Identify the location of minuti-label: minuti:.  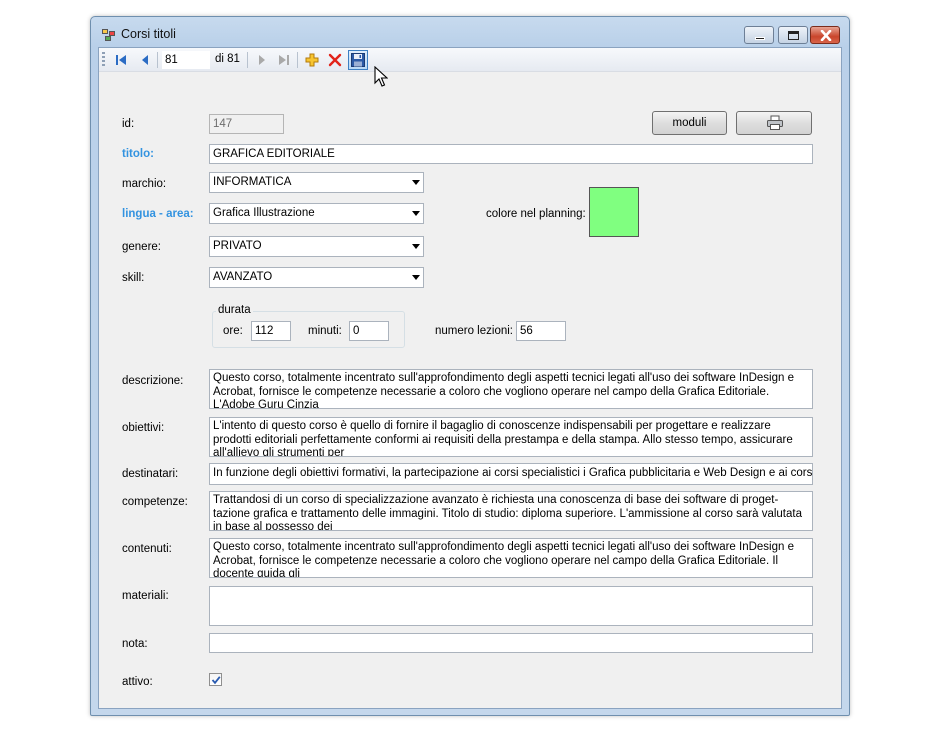
(325, 331).